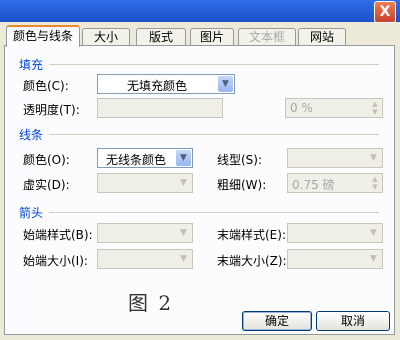 Image resolution: width=400 pixels, height=340 pixels. What do you see at coordinates (31, 135) in the screenshot?
I see `line-heading: 线条` at bounding box center [31, 135].